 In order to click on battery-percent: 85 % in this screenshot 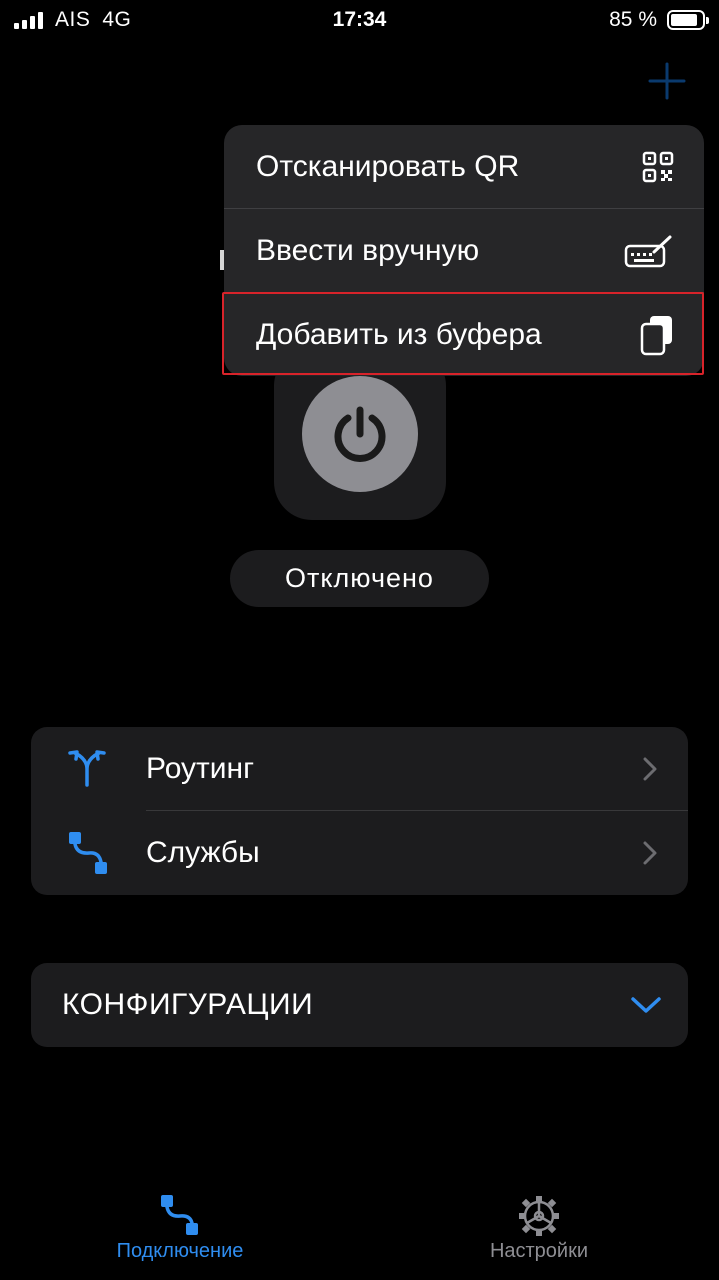, I will do `click(633, 19)`.